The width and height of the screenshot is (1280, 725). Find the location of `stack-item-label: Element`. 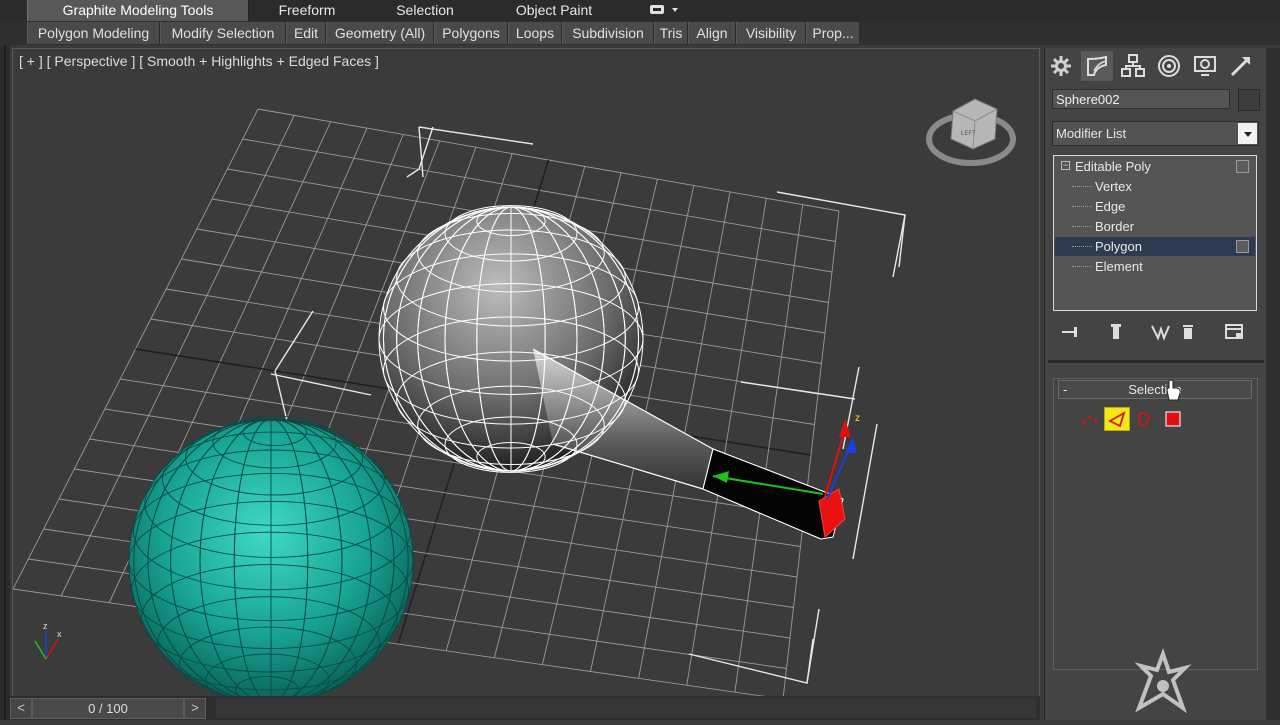

stack-item-label: Element is located at coordinates (1119, 266).